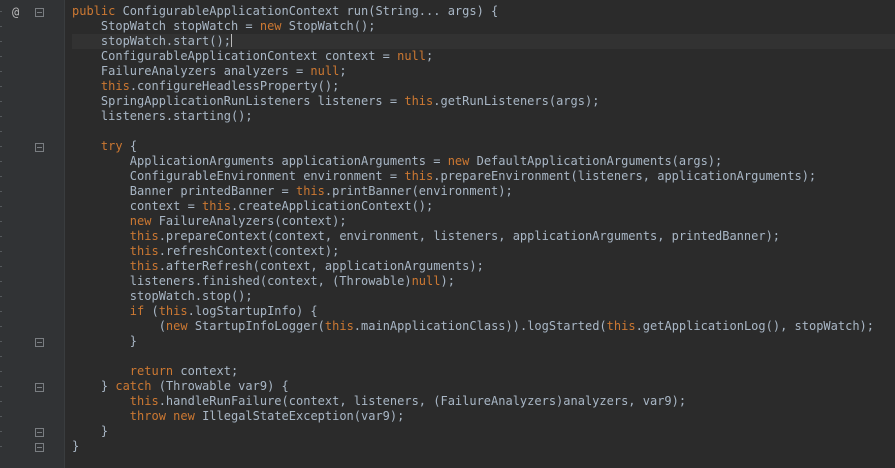 Image resolution: width=895 pixels, height=468 pixels. I want to click on code-token: ConfigurableEnvironment environment =, so click(238, 176).